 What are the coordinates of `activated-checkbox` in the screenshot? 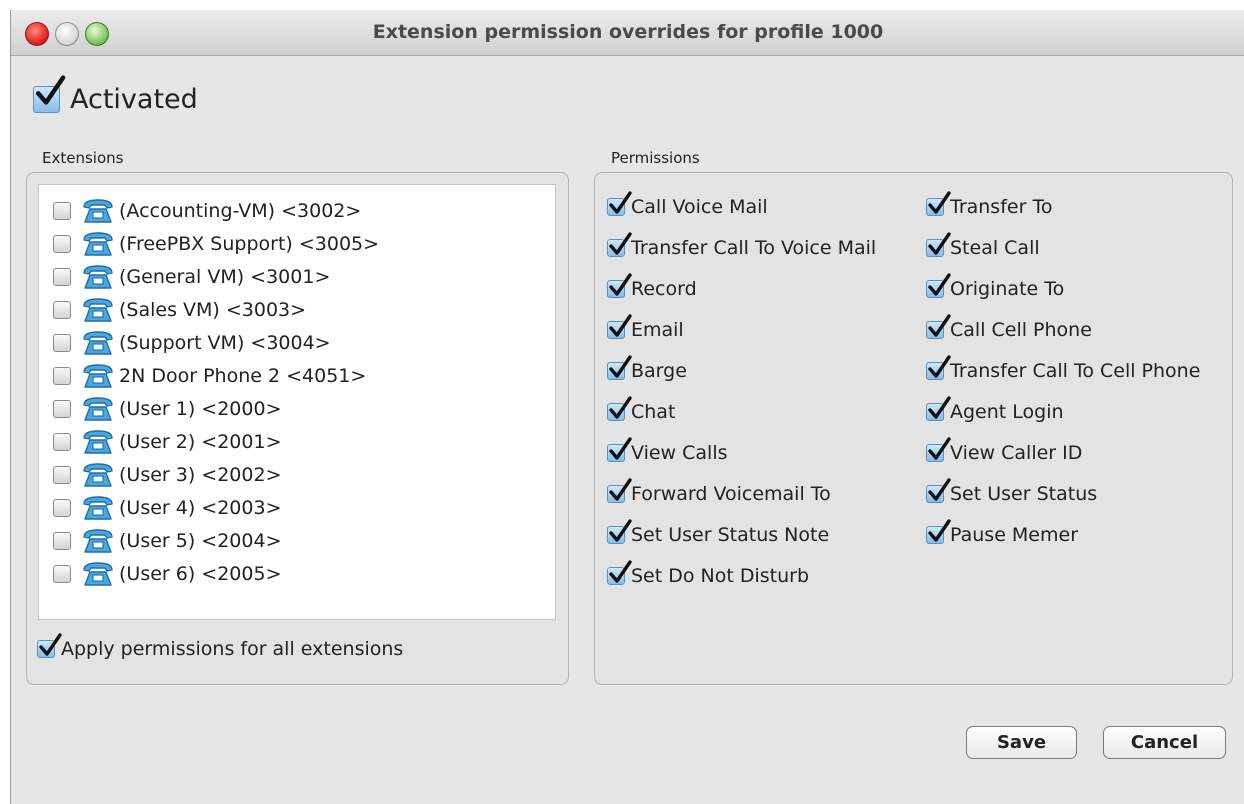 It's located at (49, 94).